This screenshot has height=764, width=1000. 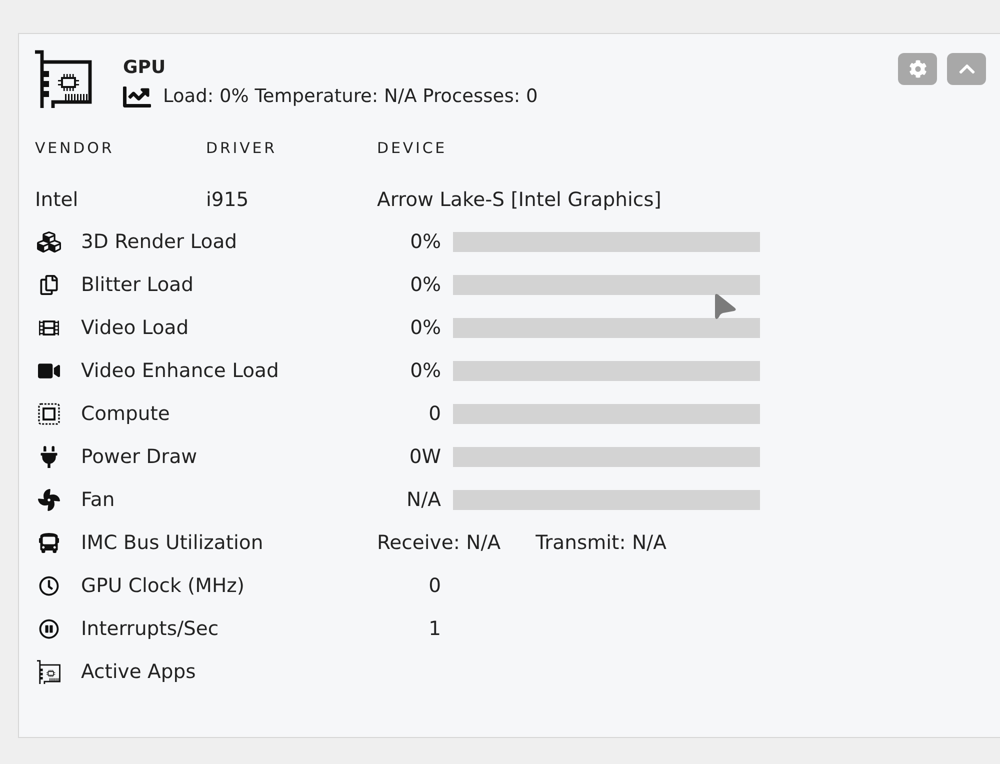 I want to click on table-cell: Intel, so click(x=56, y=200).